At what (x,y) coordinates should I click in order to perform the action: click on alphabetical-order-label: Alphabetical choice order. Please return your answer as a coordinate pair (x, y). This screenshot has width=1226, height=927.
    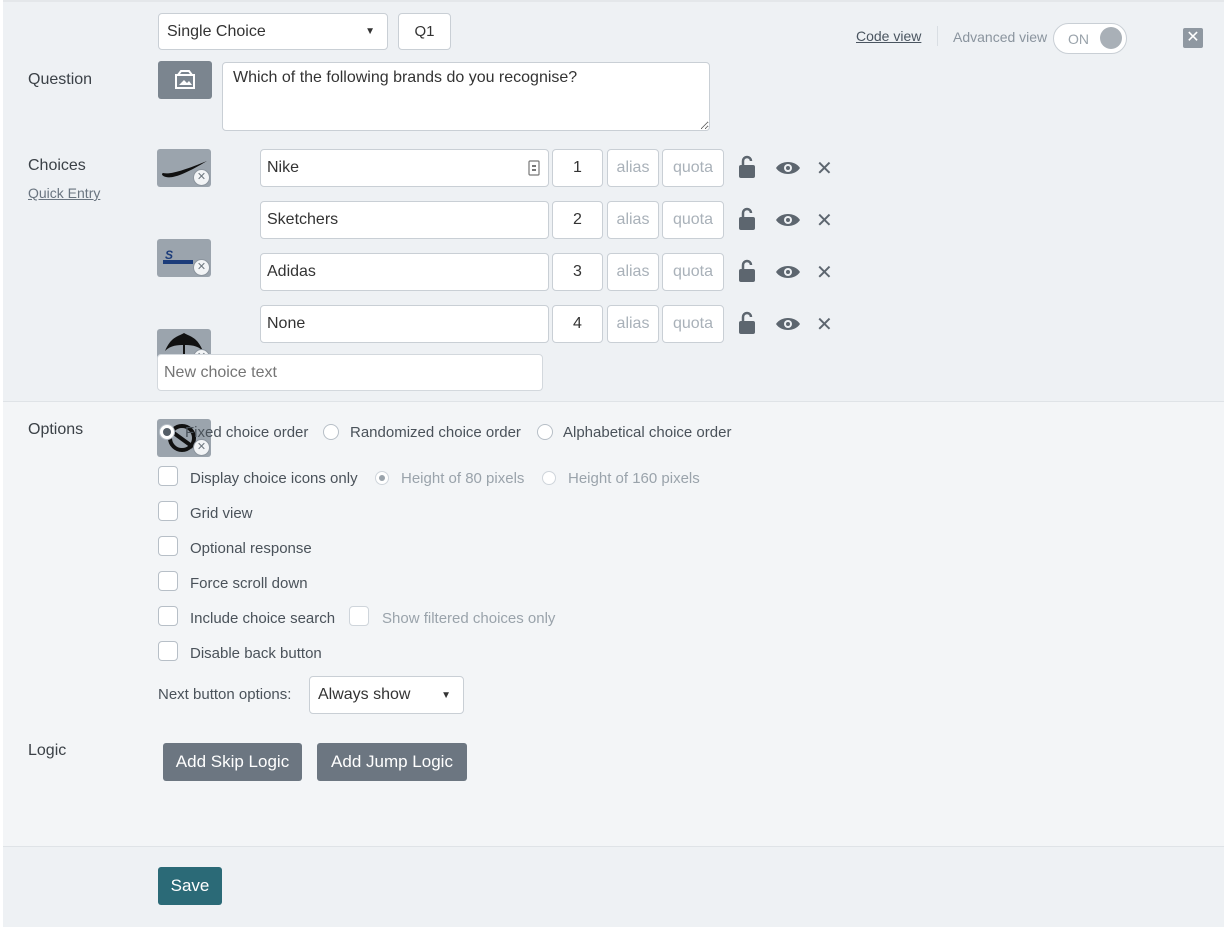
    Looking at the image, I should click on (647, 432).